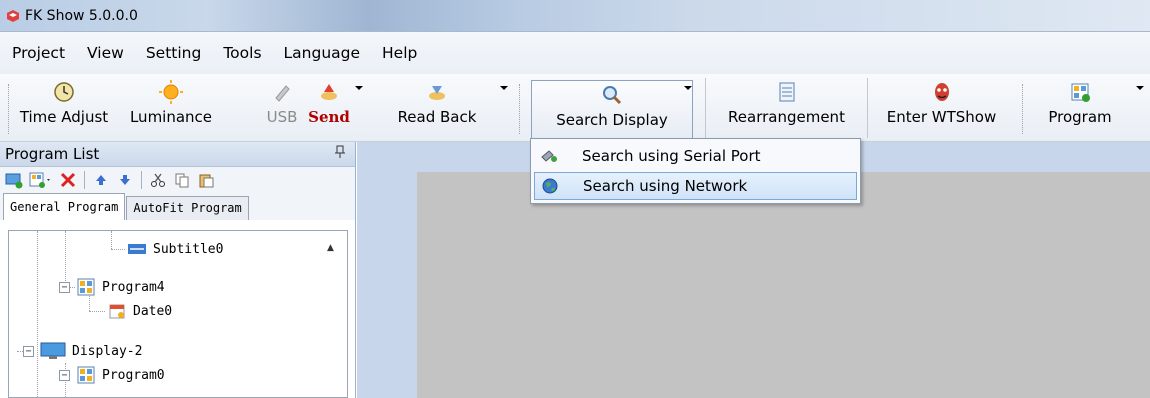  I want to click on menu-view: View, so click(105, 53).